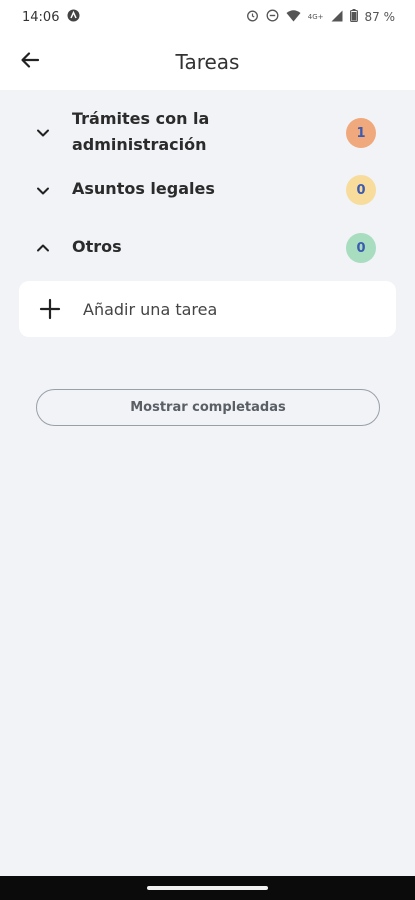 This screenshot has height=900, width=415. I want to click on battery-icon, so click(353, 17).